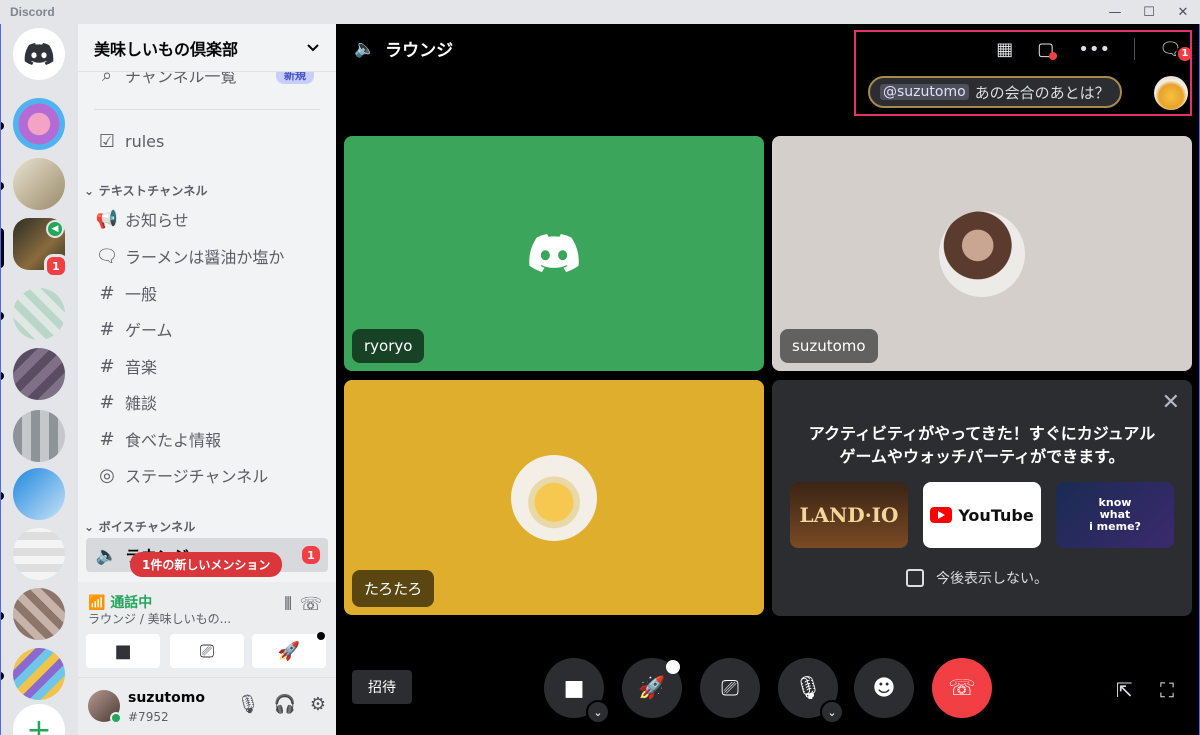 The height and width of the screenshot is (735, 1200). Describe the element at coordinates (419, 51) in the screenshot. I see `channel-title: ラウンジ` at that location.